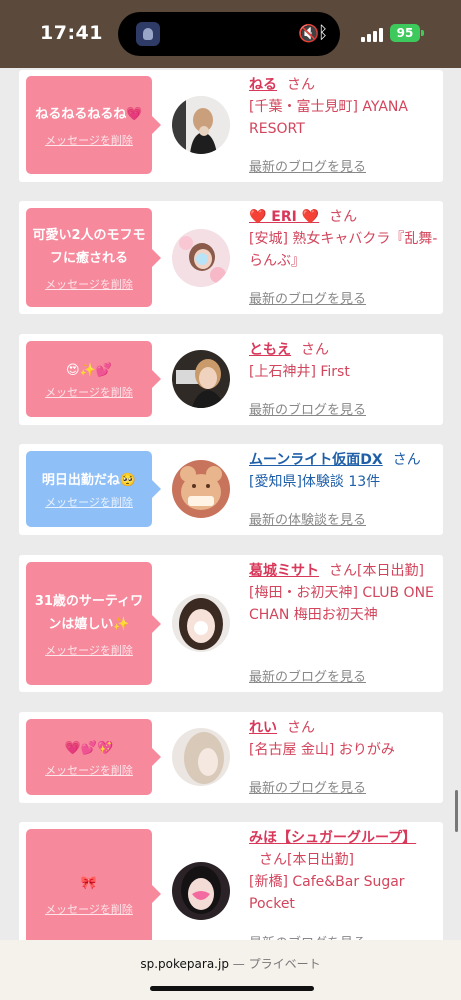 The image size is (461, 1000). What do you see at coordinates (89, 246) in the screenshot?
I see `message-text: 可愛い2人のモフモフに癒される` at bounding box center [89, 246].